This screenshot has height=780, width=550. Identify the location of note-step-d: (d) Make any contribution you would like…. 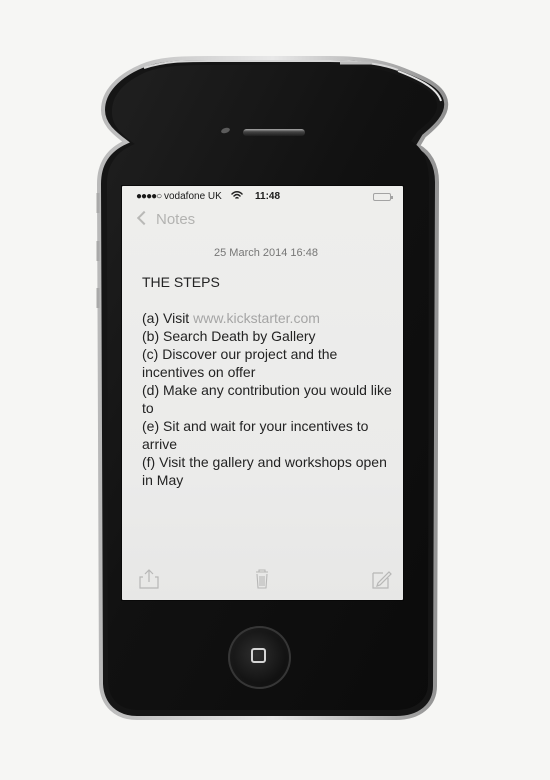
(267, 399).